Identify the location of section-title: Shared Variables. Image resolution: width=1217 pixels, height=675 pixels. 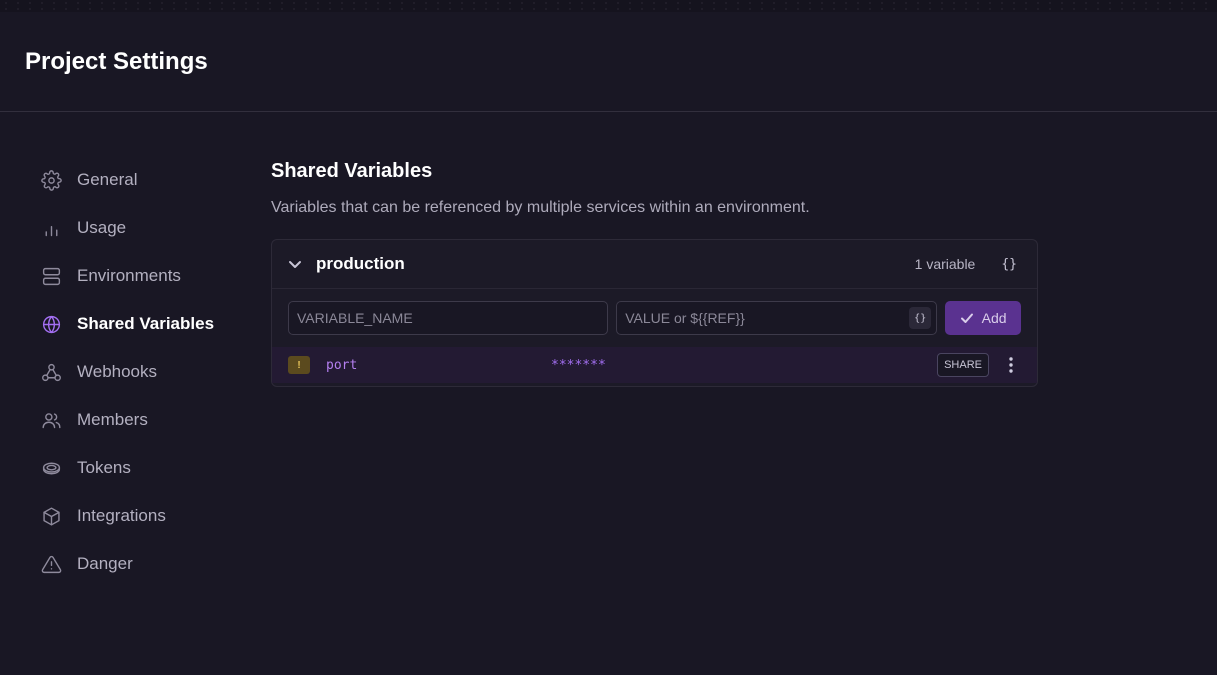
(352, 171).